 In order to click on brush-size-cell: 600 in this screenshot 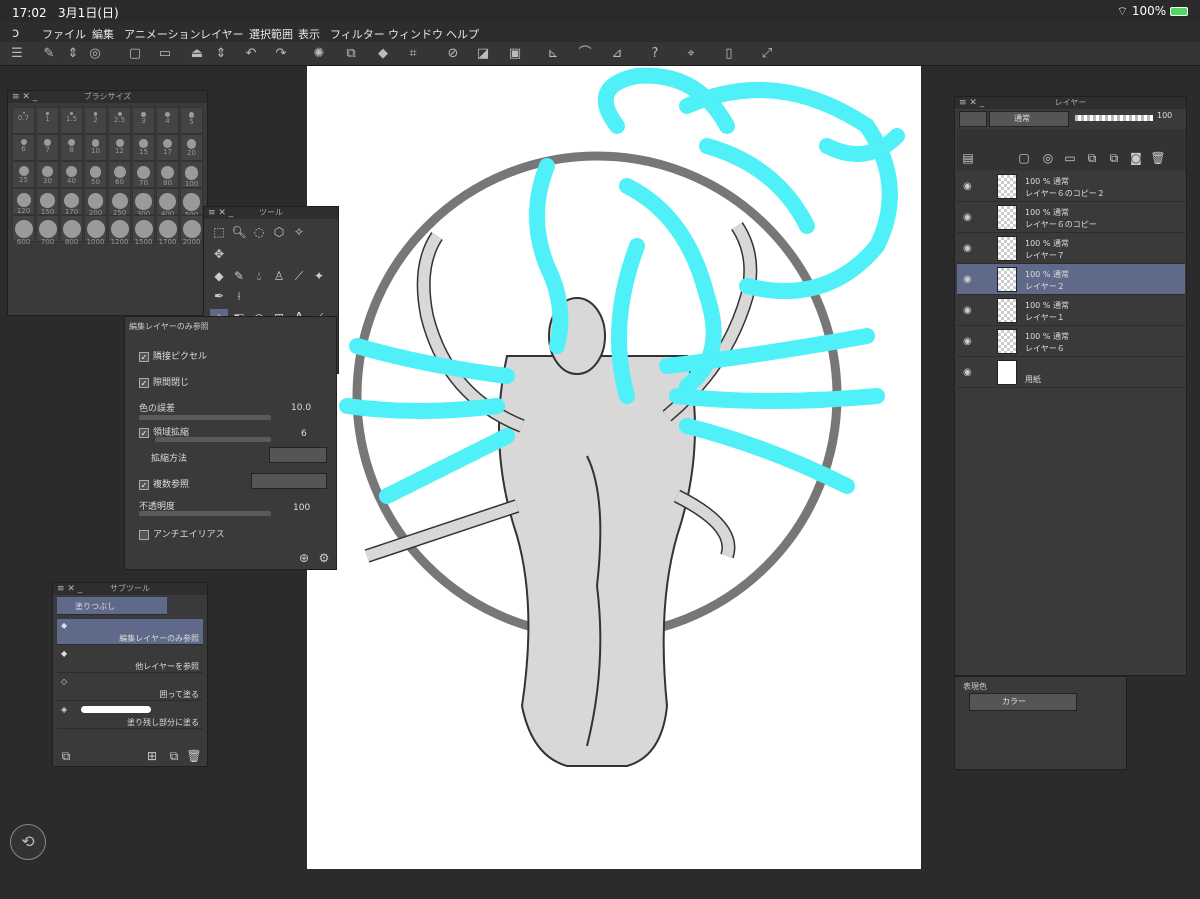, I will do `click(23, 230)`.